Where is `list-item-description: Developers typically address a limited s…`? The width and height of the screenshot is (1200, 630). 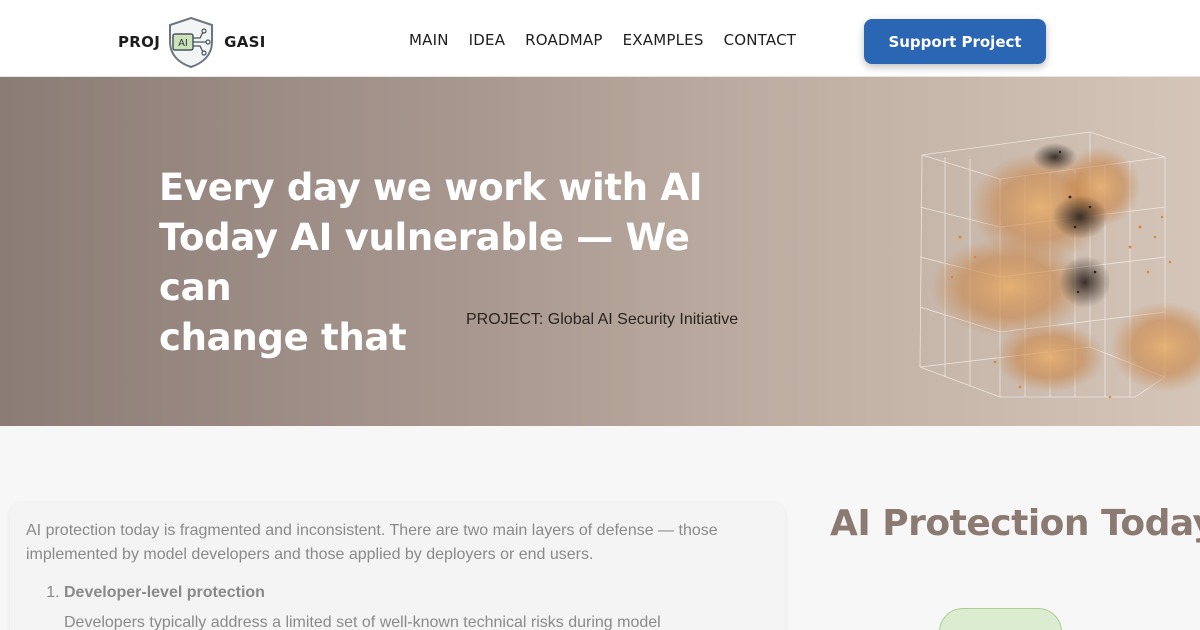 list-item-description: Developers typically address a limited s… is located at coordinates (362, 622).